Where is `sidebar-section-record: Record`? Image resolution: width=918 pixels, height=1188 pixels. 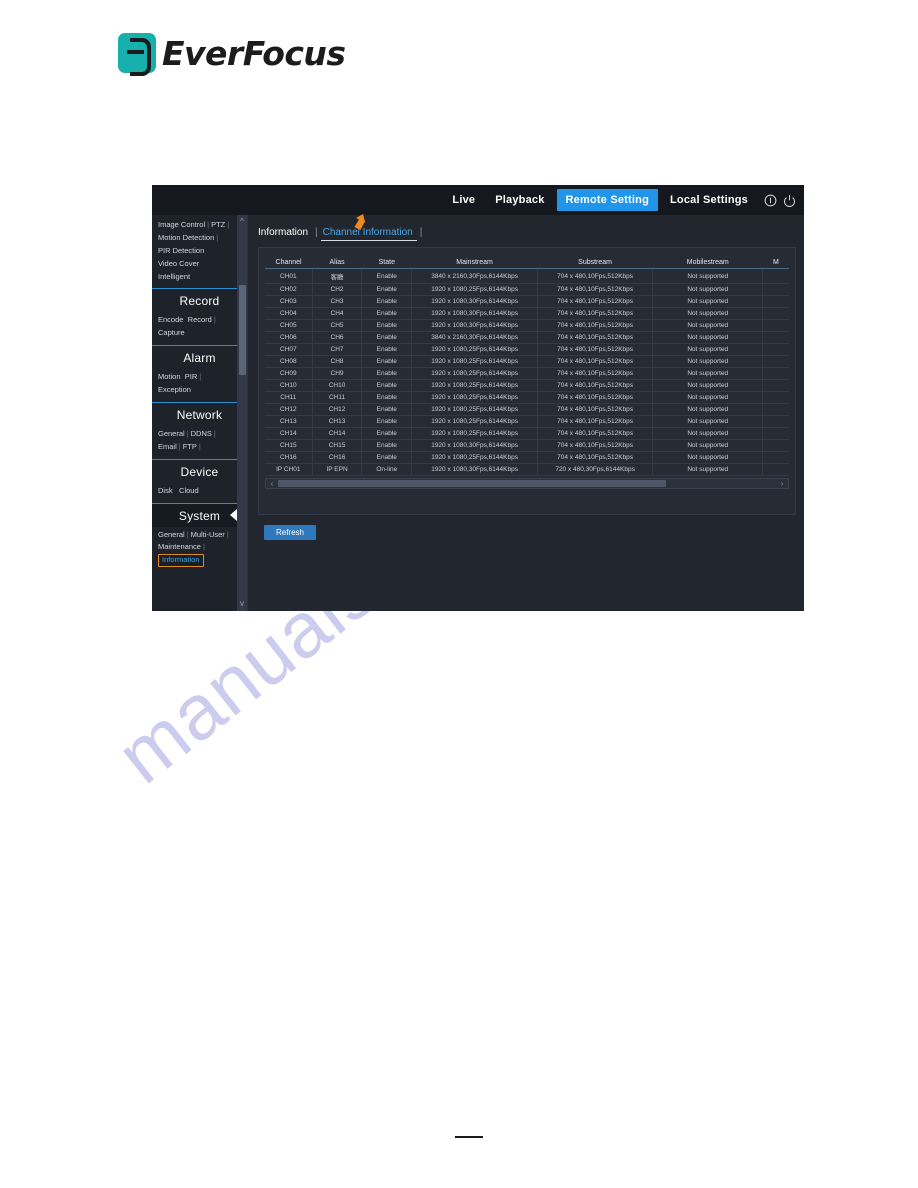
sidebar-section-record: Record is located at coordinates (199, 300).